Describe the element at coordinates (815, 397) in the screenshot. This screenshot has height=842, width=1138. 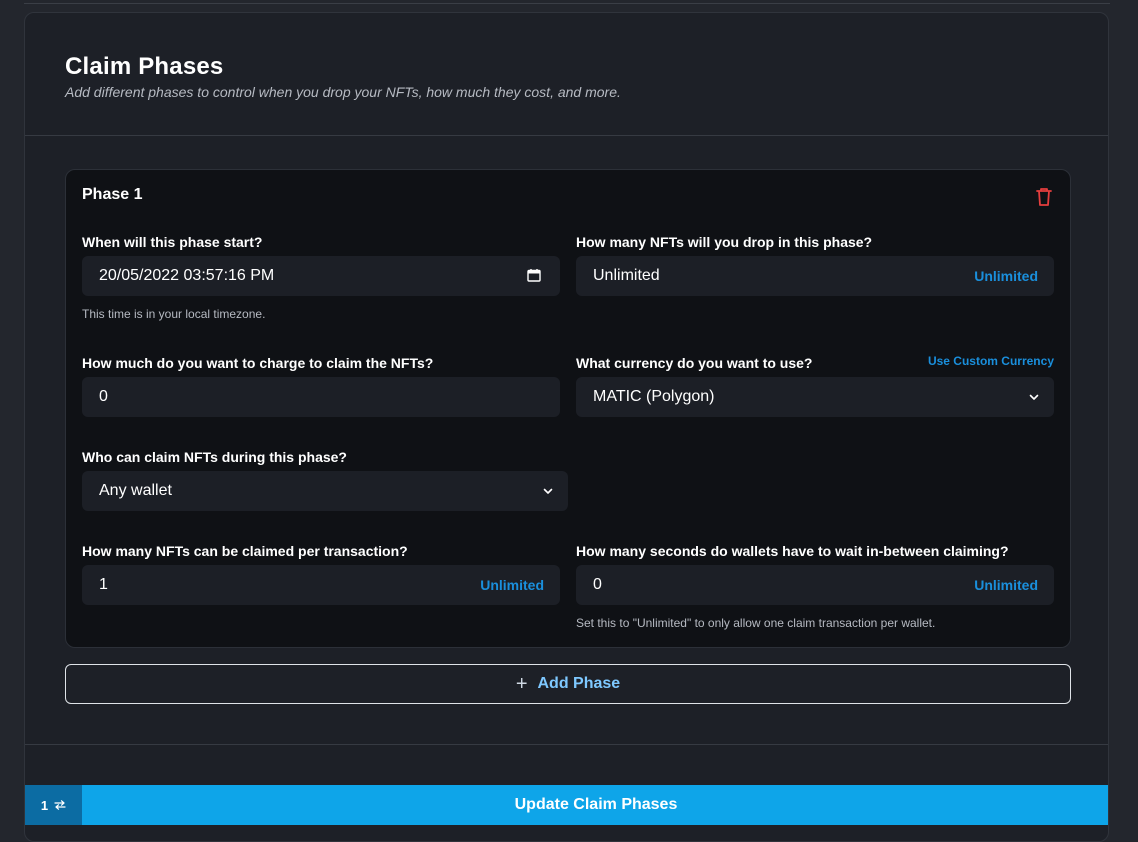
I see `currency-select: MATIC (Polygon)` at that location.